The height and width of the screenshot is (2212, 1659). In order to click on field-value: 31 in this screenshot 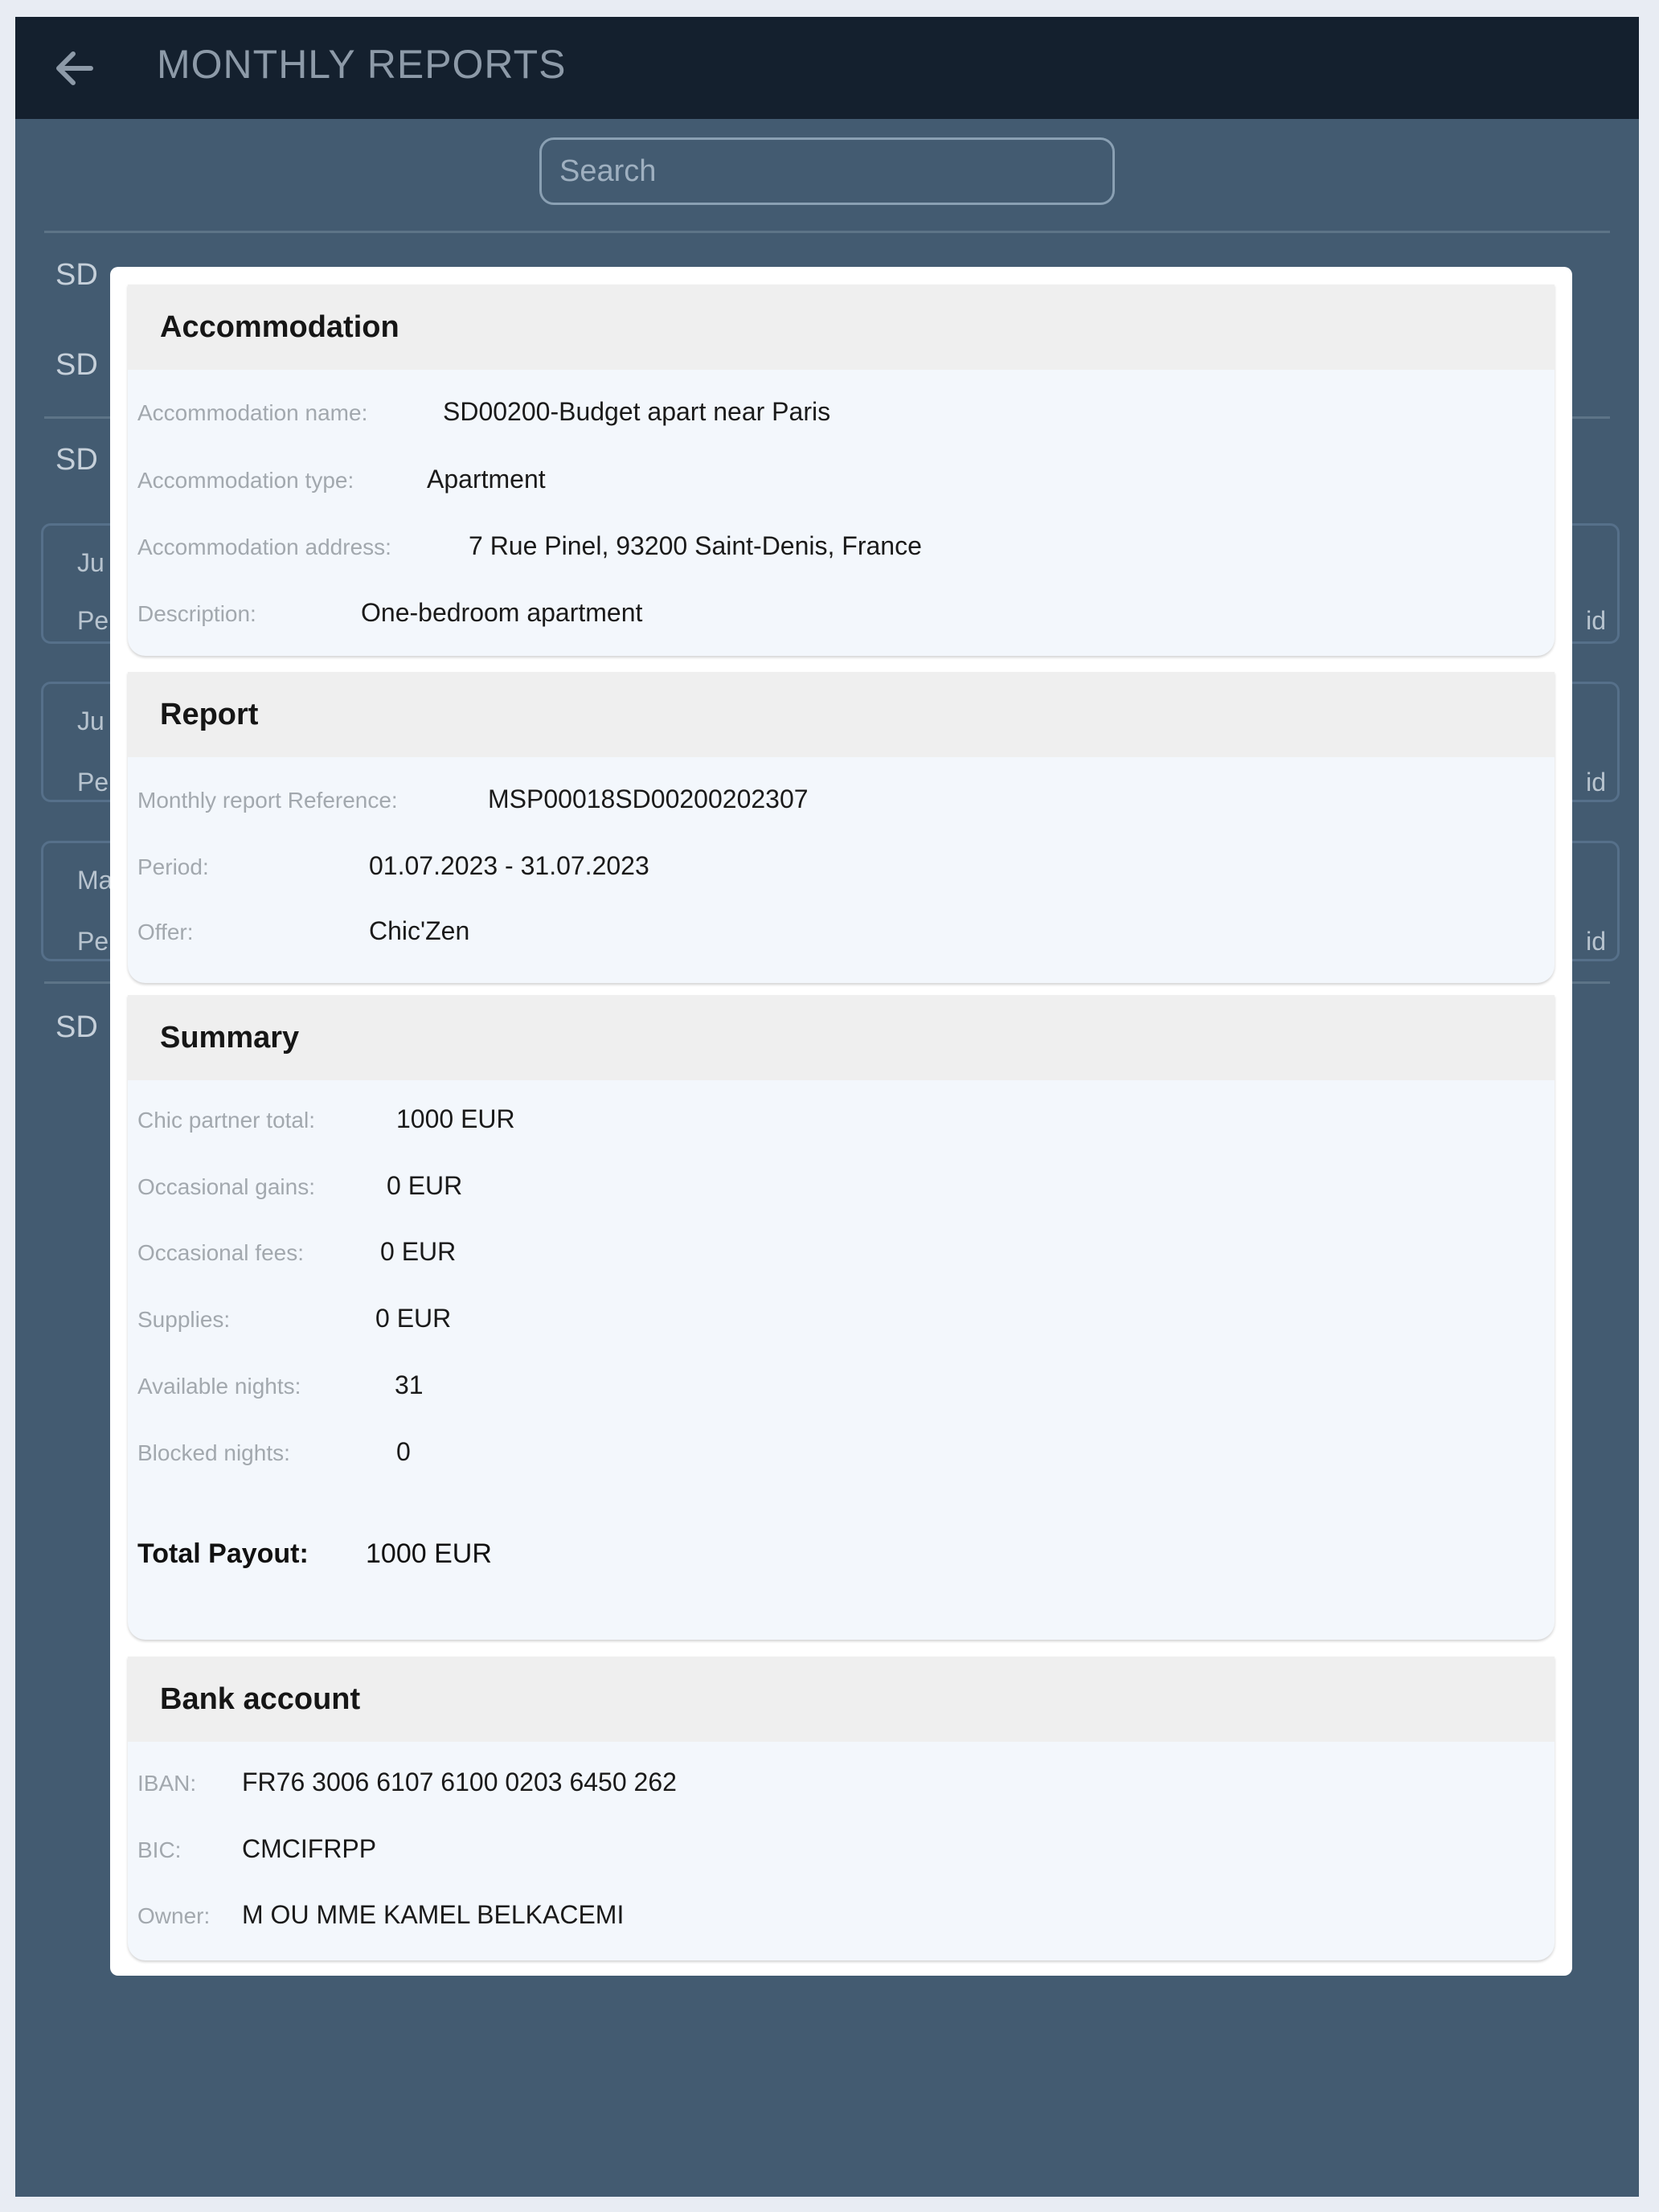, I will do `click(409, 1384)`.